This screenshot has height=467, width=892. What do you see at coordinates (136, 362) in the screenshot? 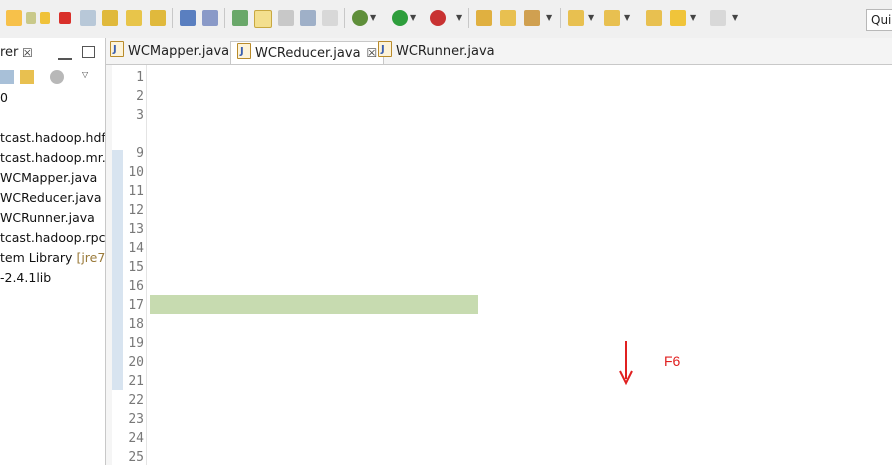
I see `line-number: 20` at bounding box center [136, 362].